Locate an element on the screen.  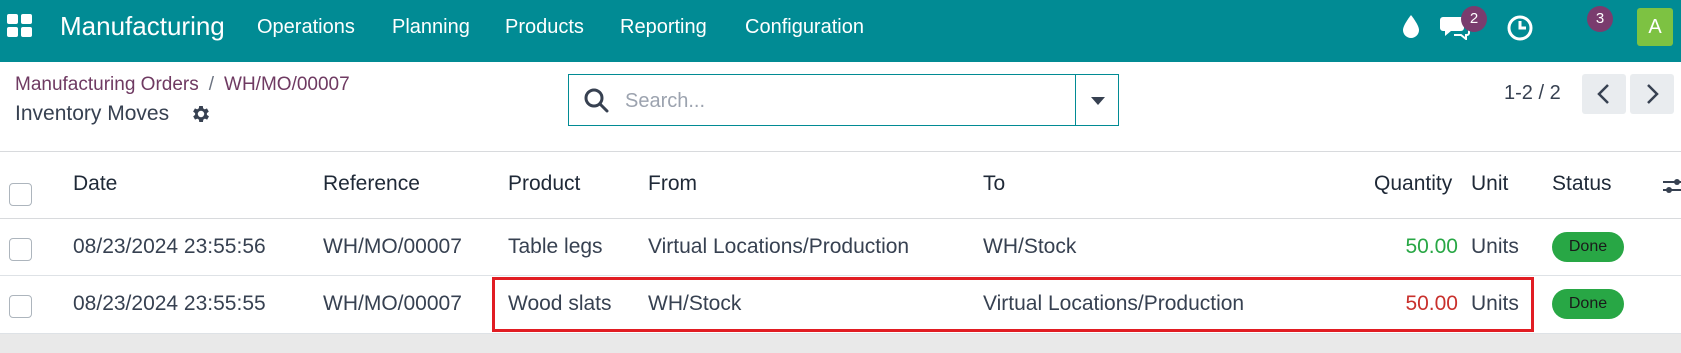
column-header-to: To is located at coordinates (994, 184).